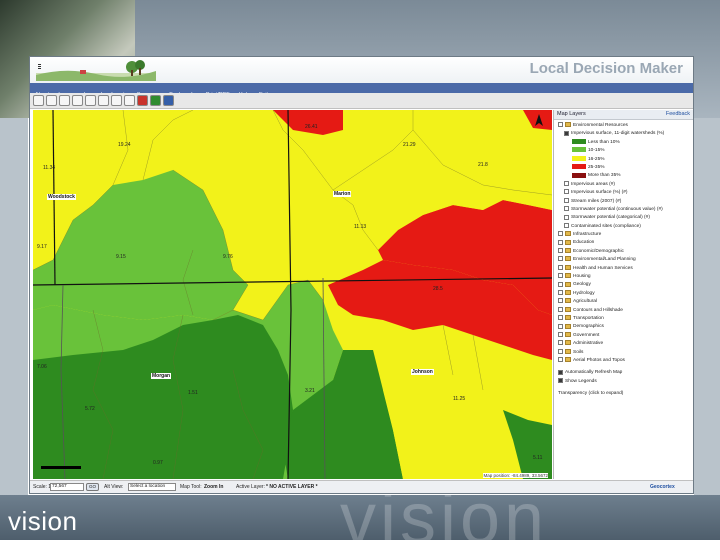 Image resolution: width=720 pixels, height=560 pixels. I want to click on option-item: Show Legends, so click(625, 381).